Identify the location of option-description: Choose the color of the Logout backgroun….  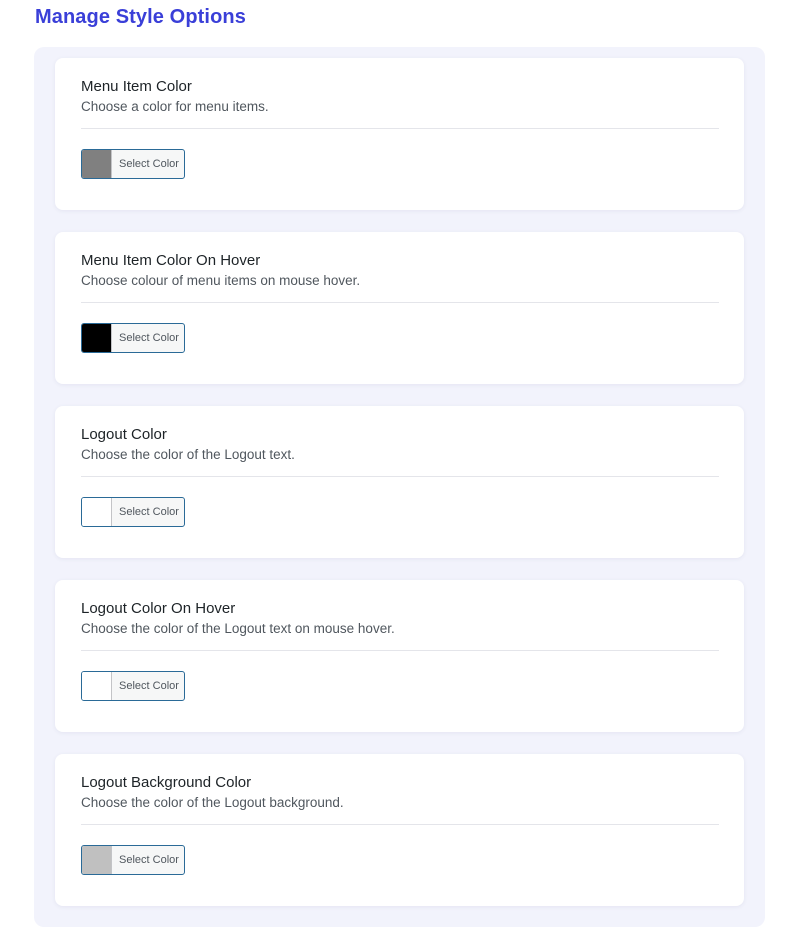
(212, 802).